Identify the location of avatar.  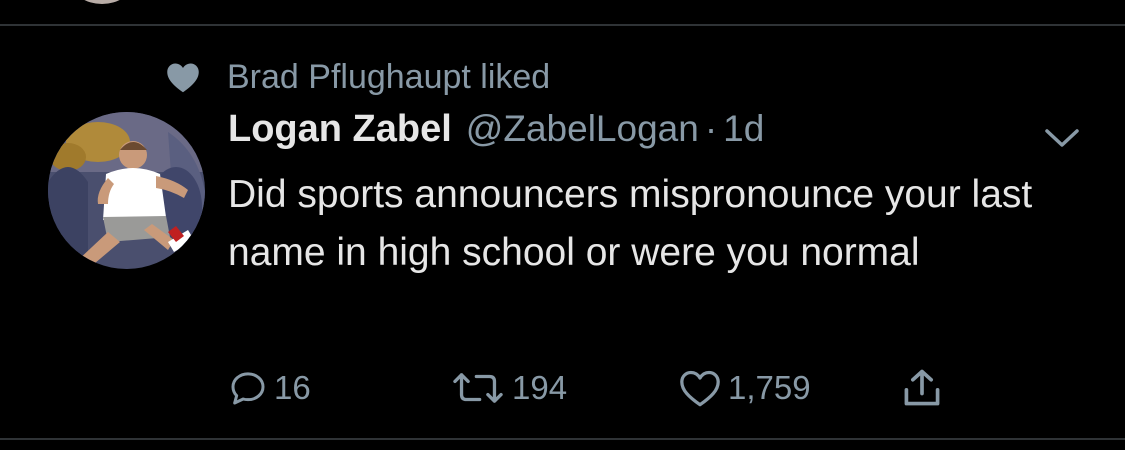
(126, 190).